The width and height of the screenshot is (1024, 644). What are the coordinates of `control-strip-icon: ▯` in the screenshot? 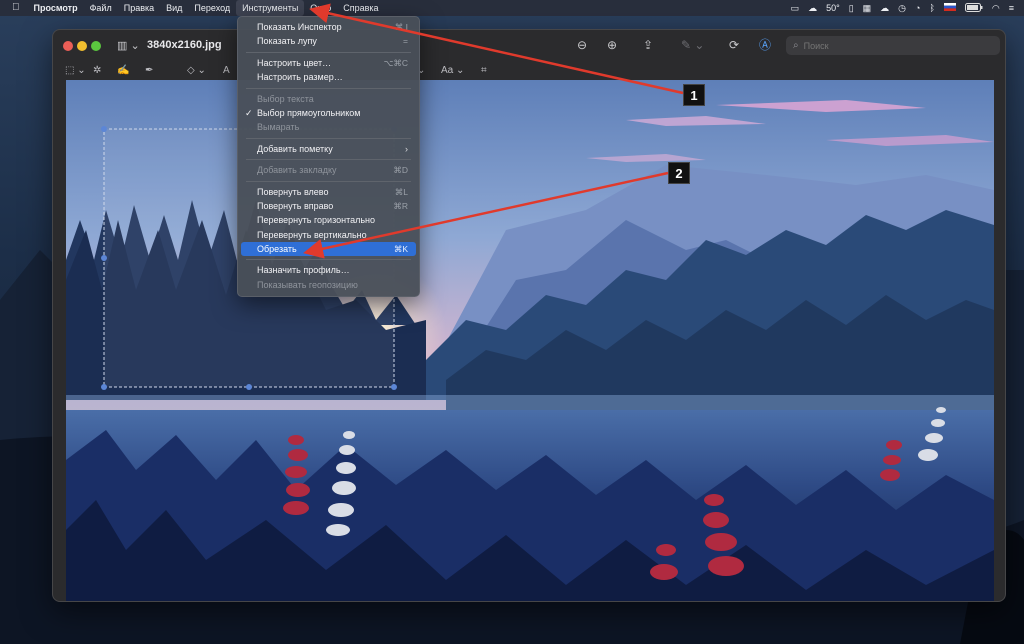 It's located at (851, 8).